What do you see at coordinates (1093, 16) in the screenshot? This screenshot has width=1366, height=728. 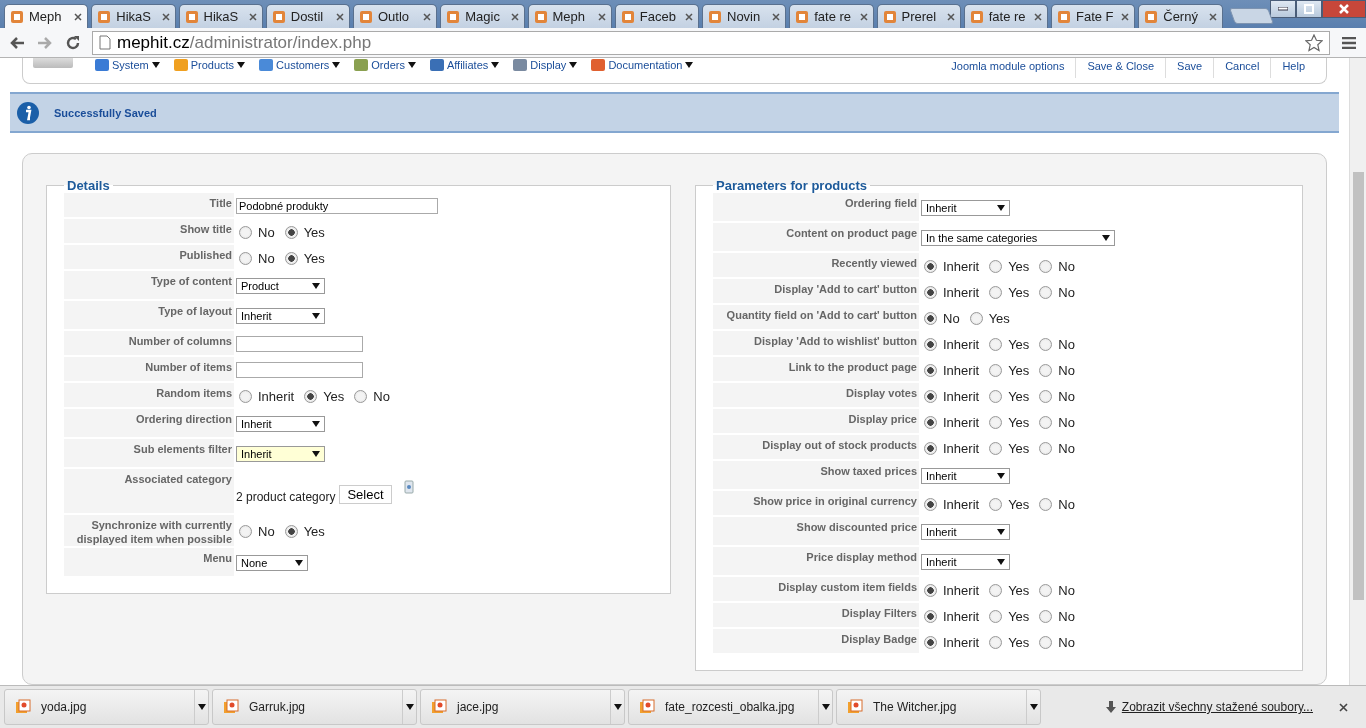 I see `browser-tab: Fate F` at bounding box center [1093, 16].